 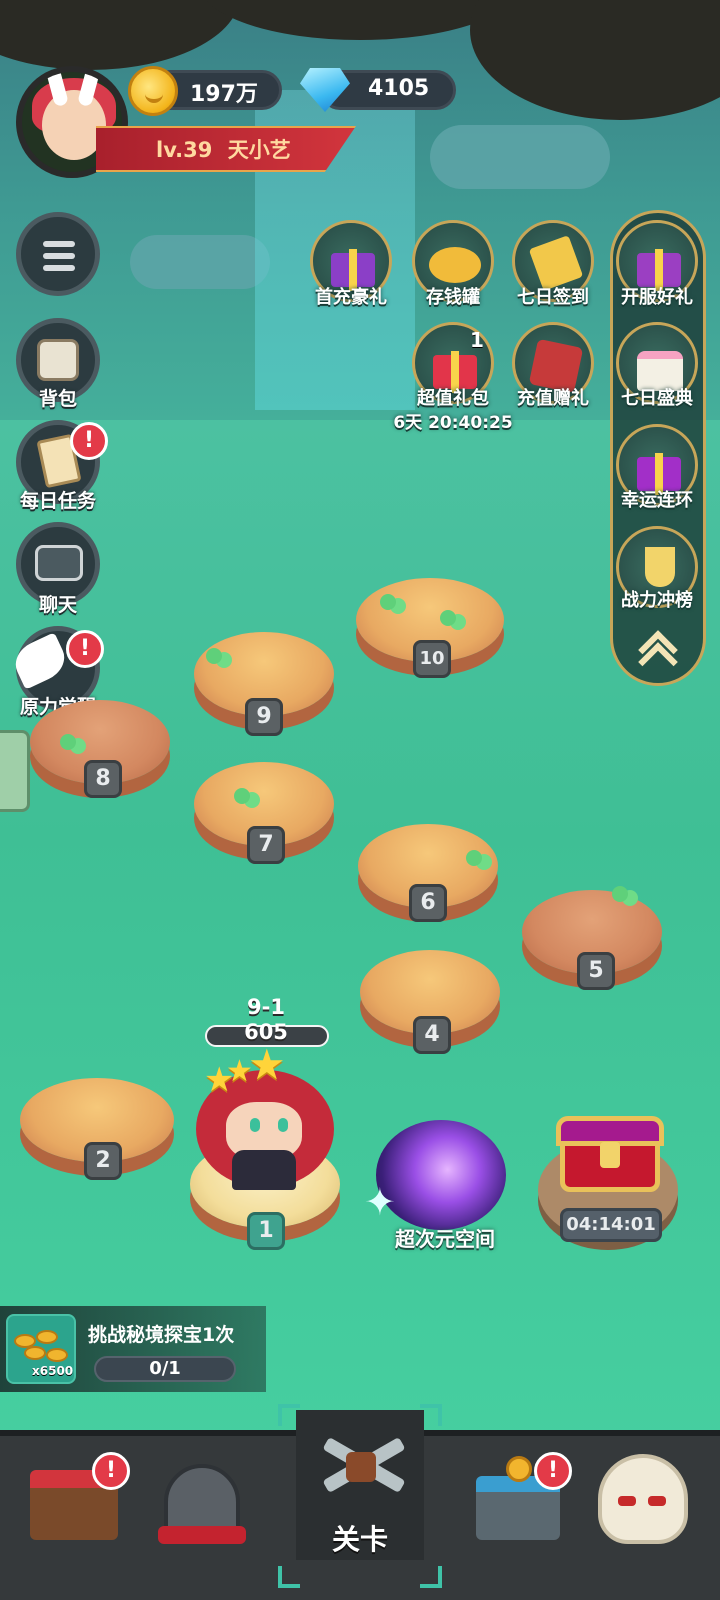 I want to click on side-drawer-tab, so click(x=15, y=771).